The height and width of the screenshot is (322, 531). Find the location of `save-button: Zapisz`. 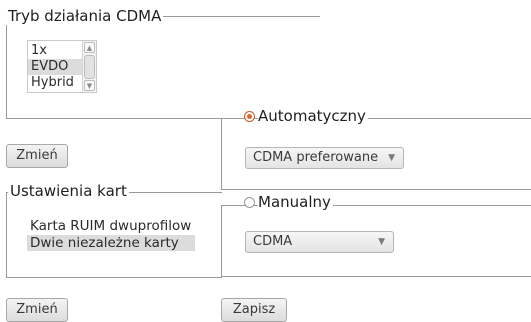

save-button: Zapisz is located at coordinates (254, 310).